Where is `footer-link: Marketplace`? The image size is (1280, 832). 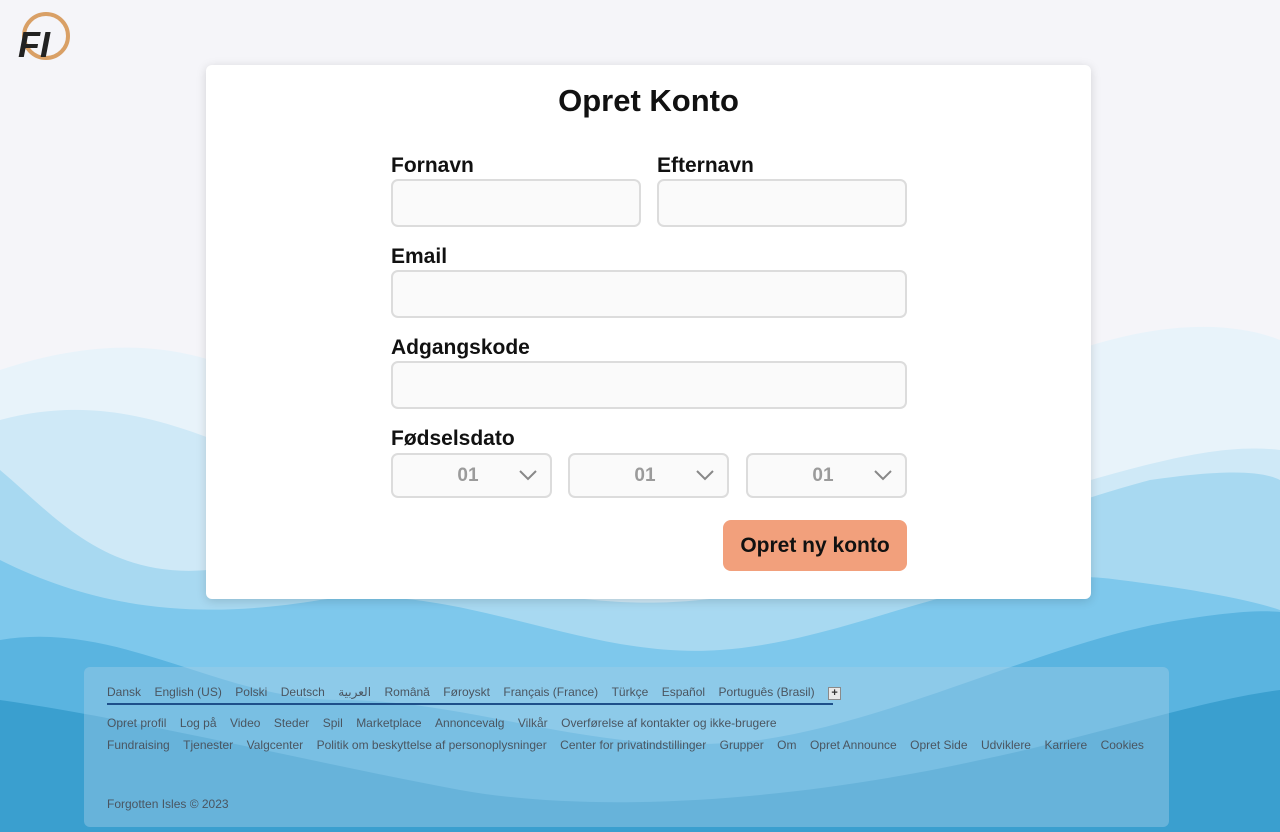 footer-link: Marketplace is located at coordinates (388, 723).